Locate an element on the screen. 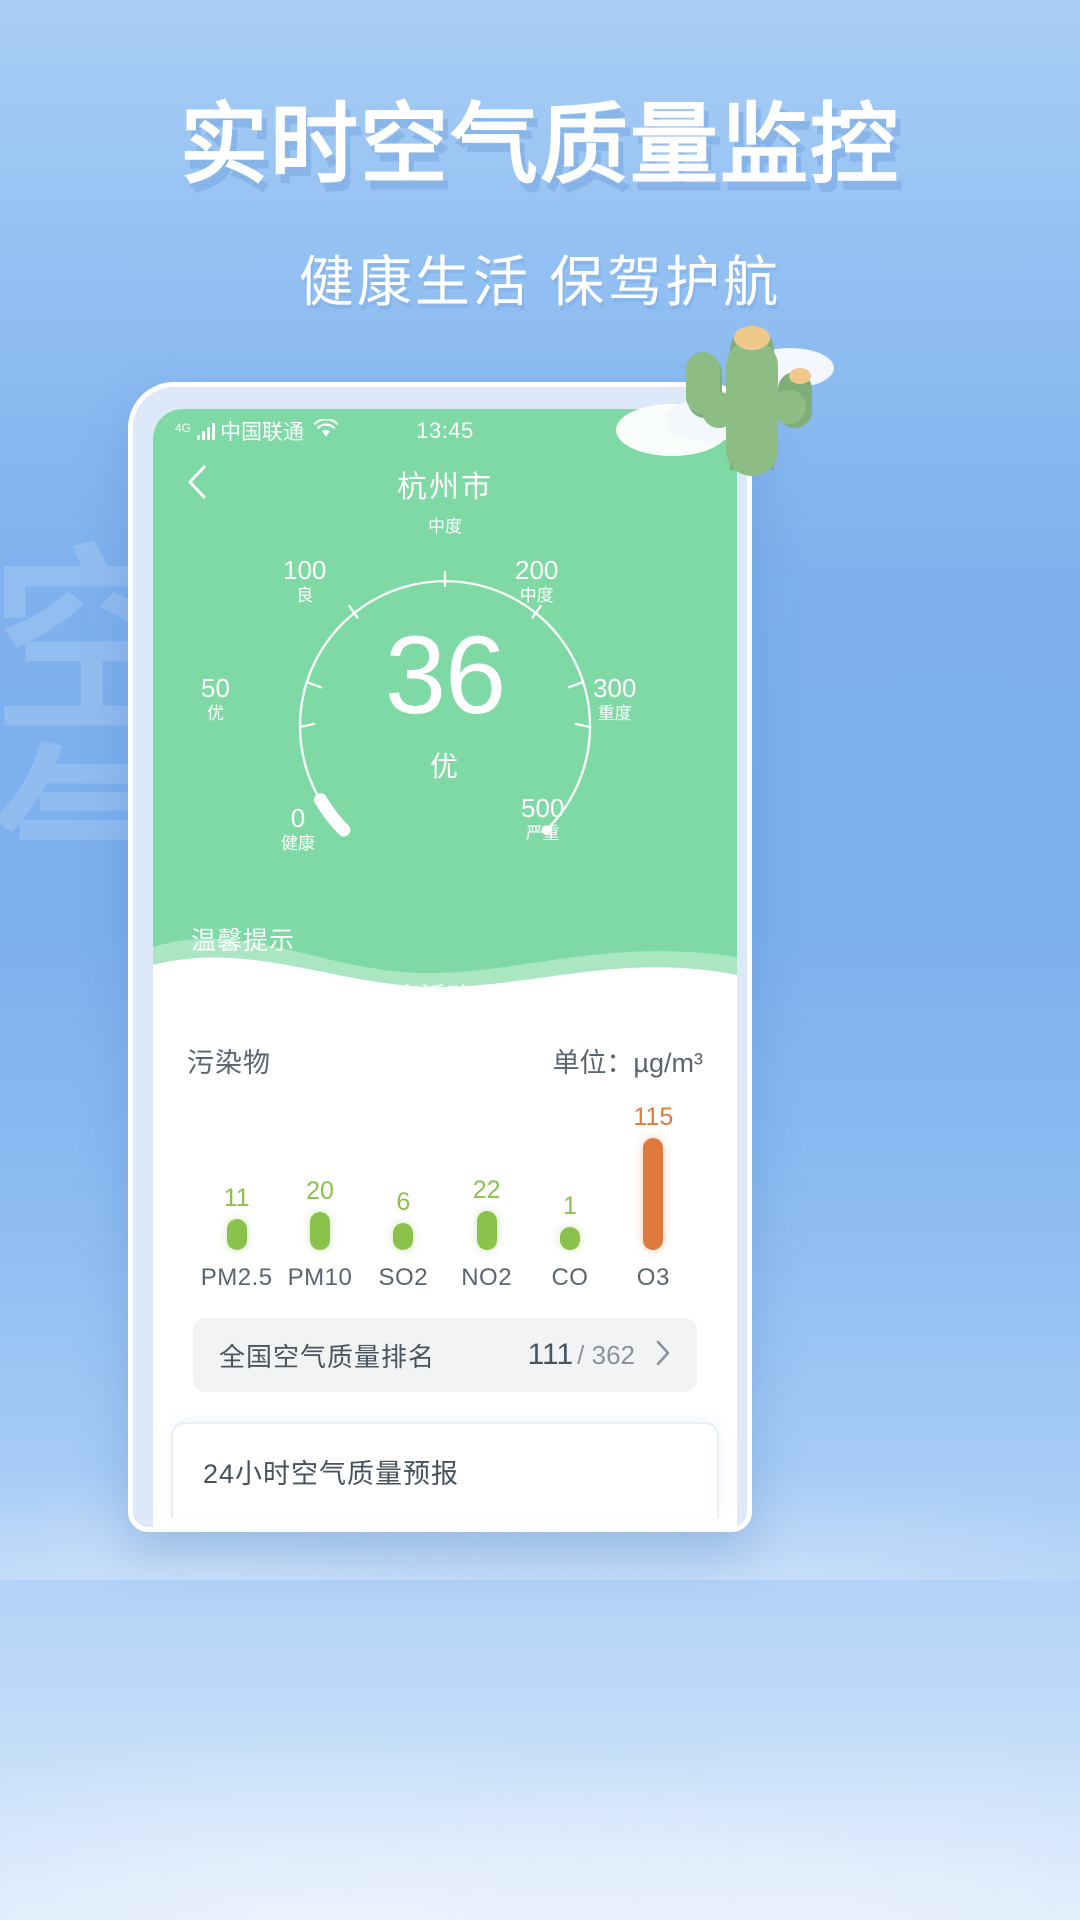 The width and height of the screenshot is (1080, 1920). pollutant-item-so2: 6 SO2 is located at coordinates (403, 1197).